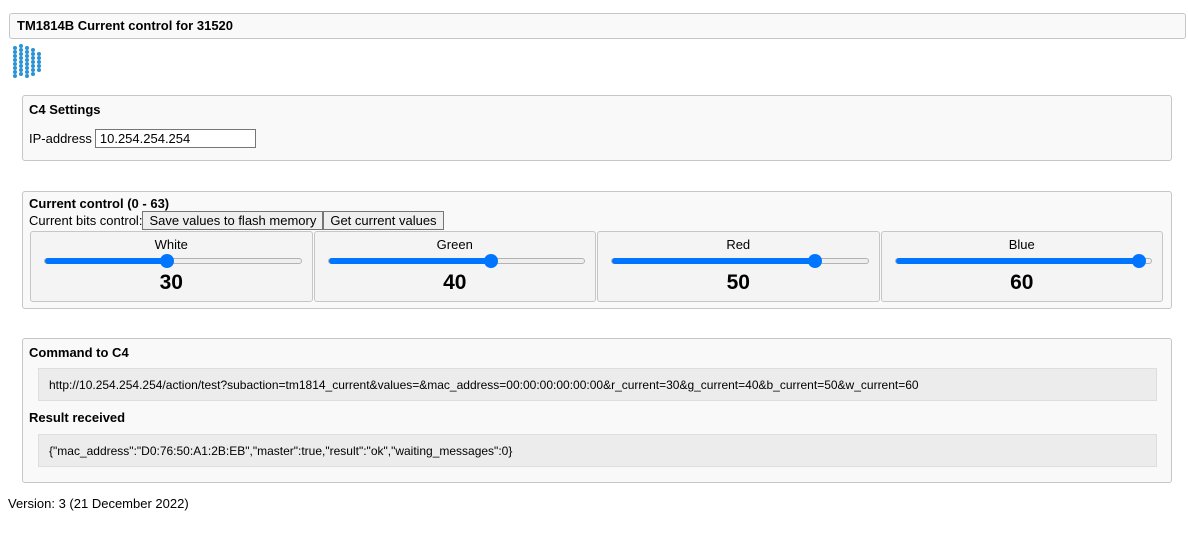 The image size is (1188, 538). I want to click on slider-fill-white, so click(106, 261).